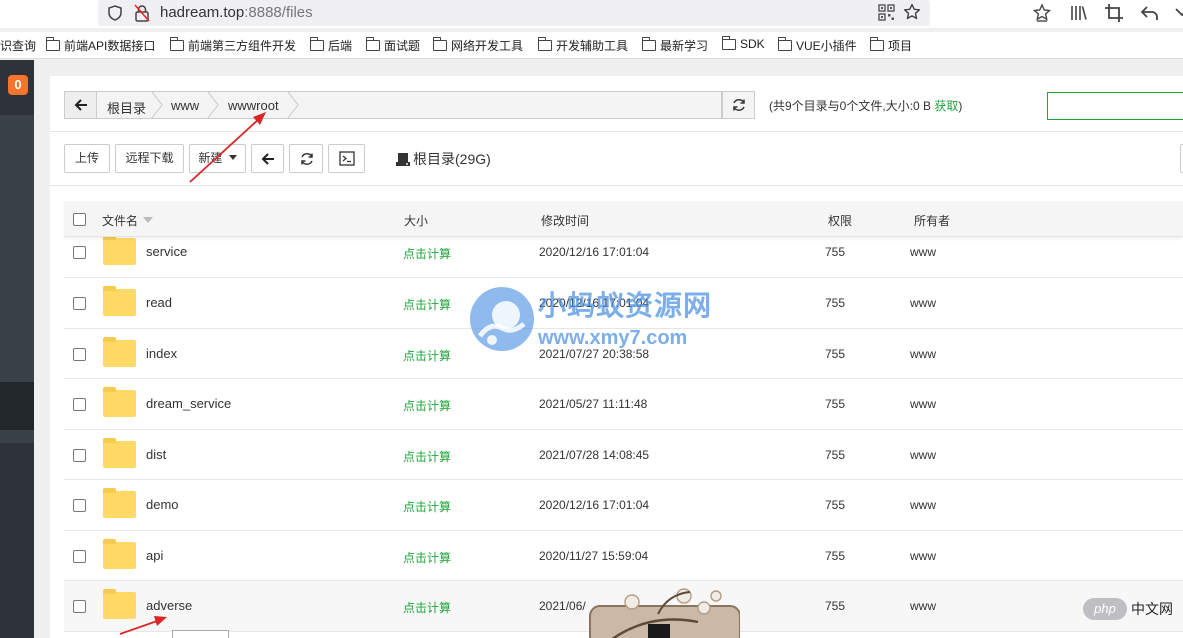 The image size is (1183, 638). Describe the element at coordinates (514, 13) in the screenshot. I see `address-bar: hadream.top:8888/files` at that location.